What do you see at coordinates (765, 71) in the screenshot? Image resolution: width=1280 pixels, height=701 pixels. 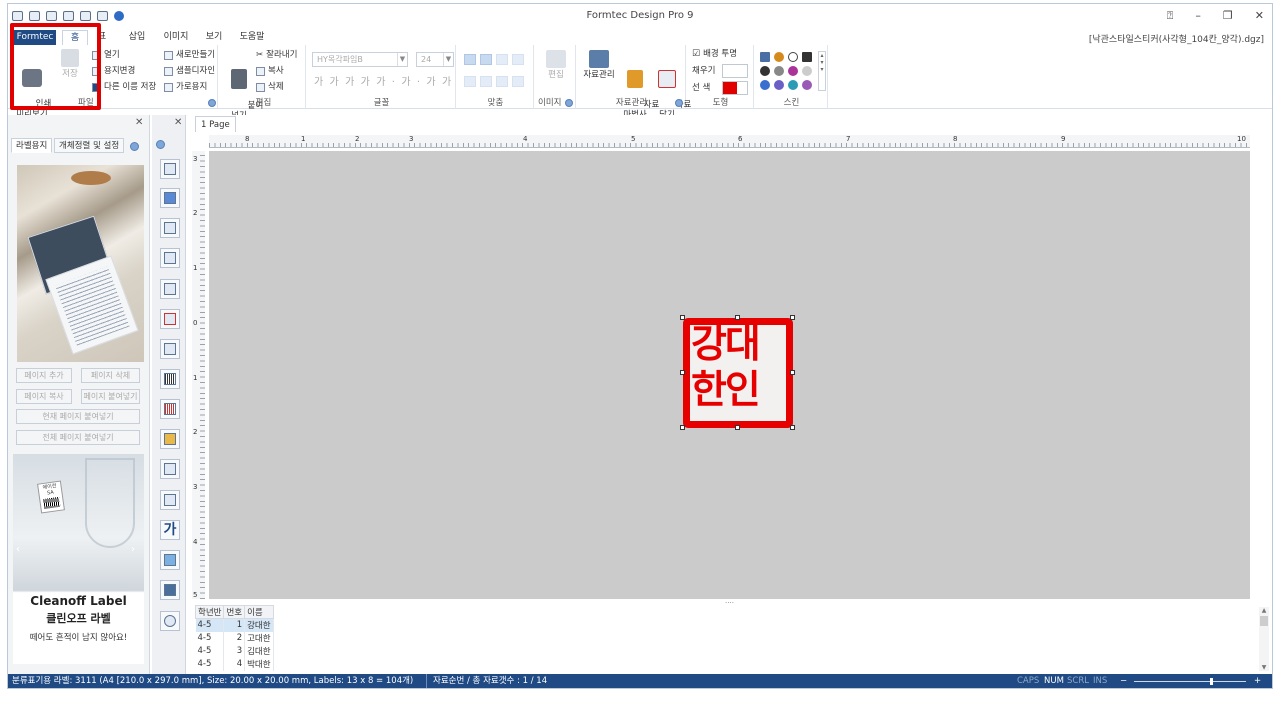 I see `skin-black-icon` at bounding box center [765, 71].